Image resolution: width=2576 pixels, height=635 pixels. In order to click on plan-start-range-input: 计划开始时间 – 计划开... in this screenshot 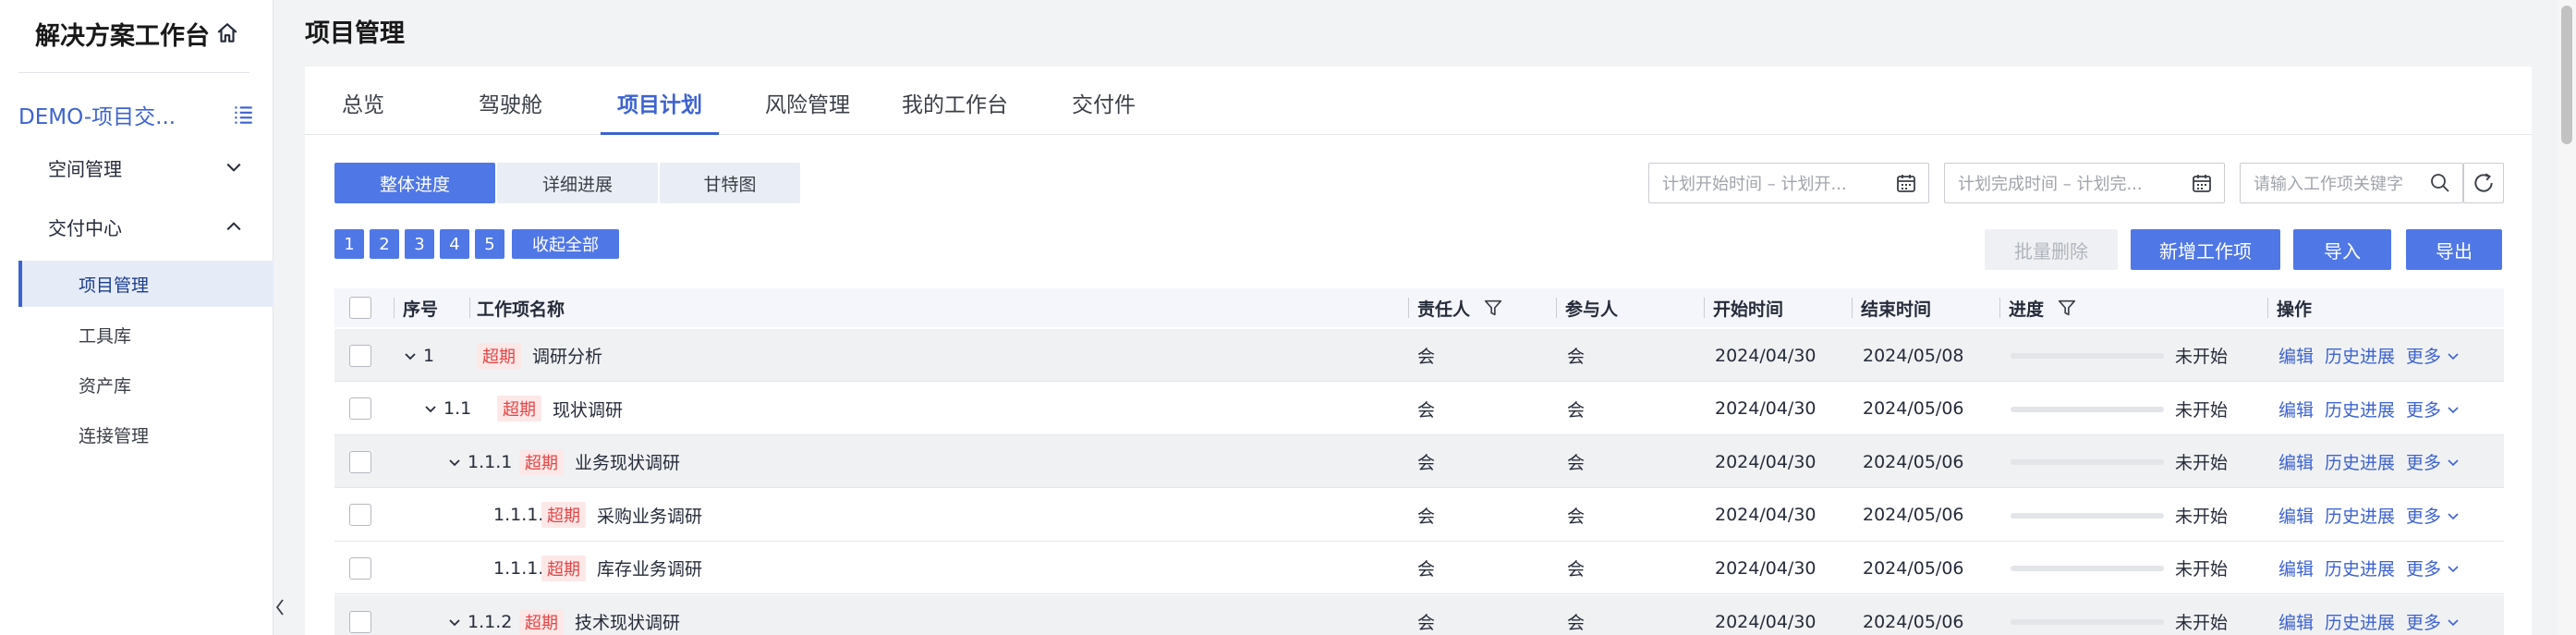, I will do `click(1788, 183)`.